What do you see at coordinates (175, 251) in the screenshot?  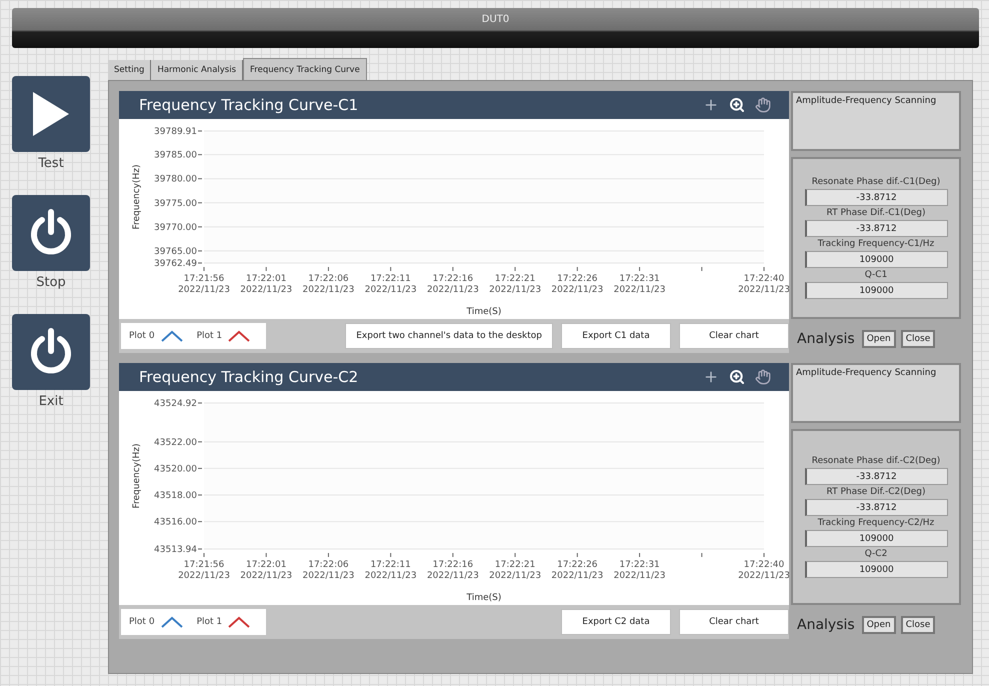 I see `axis-tick-label: 39765.00` at bounding box center [175, 251].